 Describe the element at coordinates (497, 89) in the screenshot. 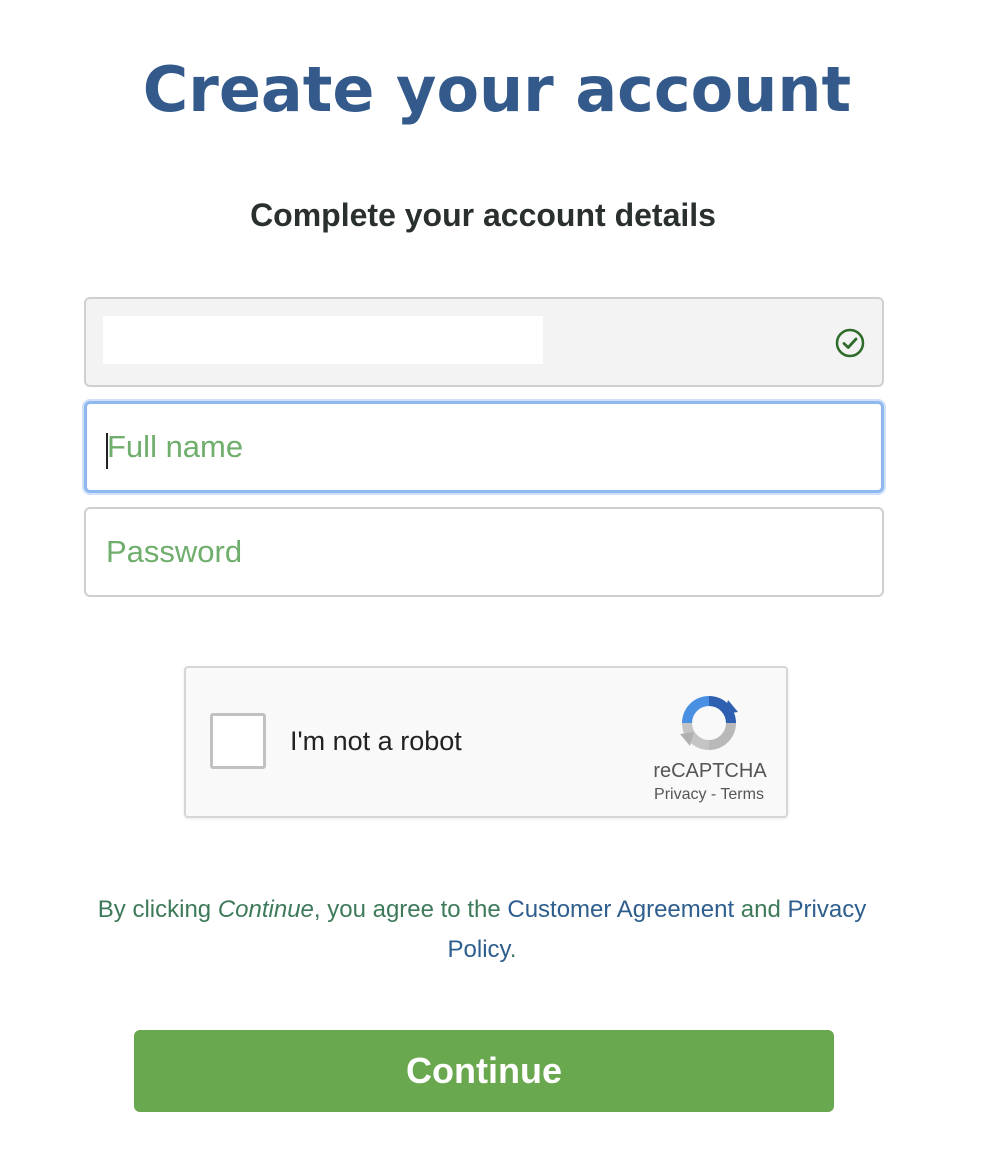

I see `page-title: Create your account` at that location.